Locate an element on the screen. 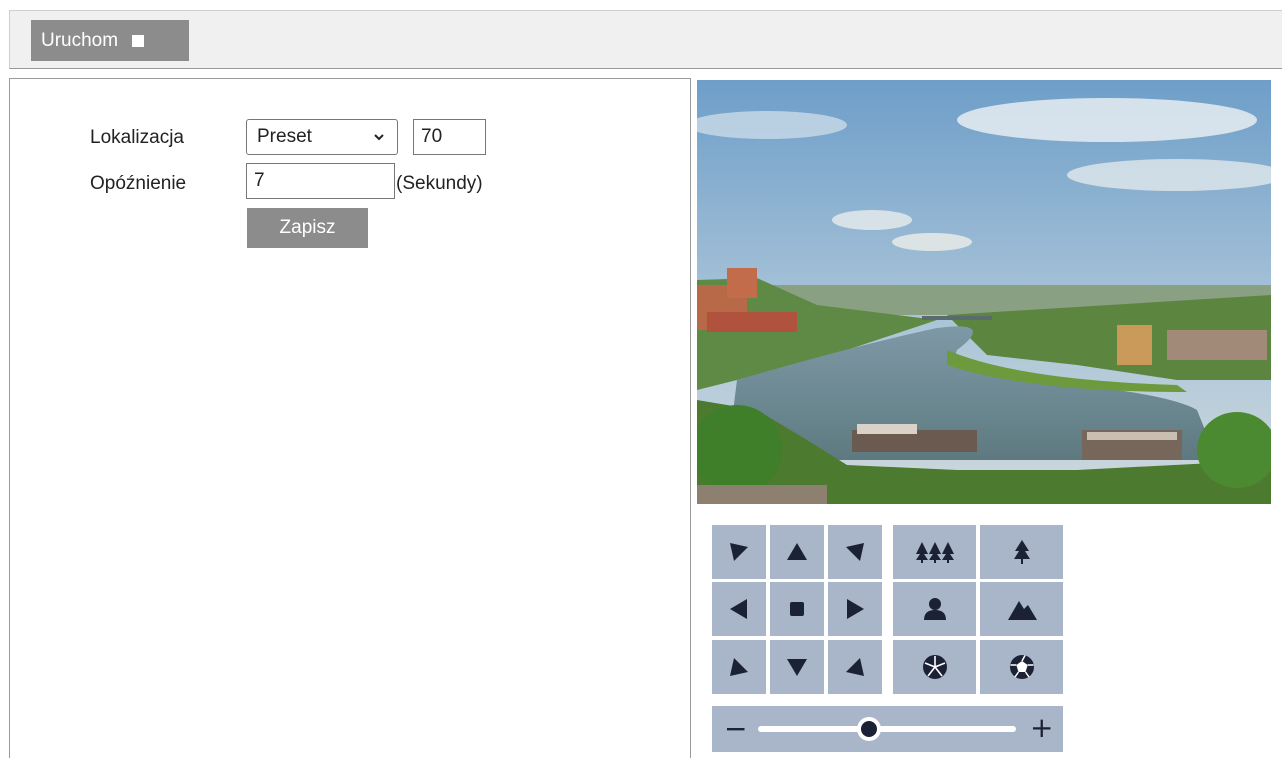  mountain-icon is located at coordinates (1022, 610).